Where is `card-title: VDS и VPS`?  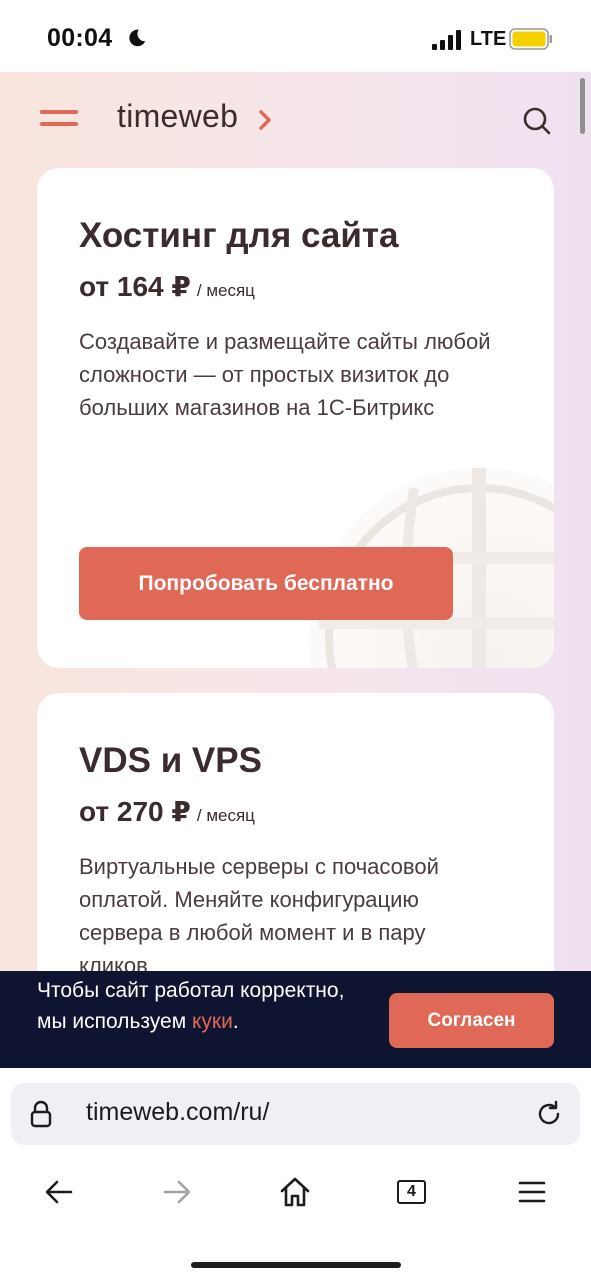 card-title: VDS и VPS is located at coordinates (170, 760).